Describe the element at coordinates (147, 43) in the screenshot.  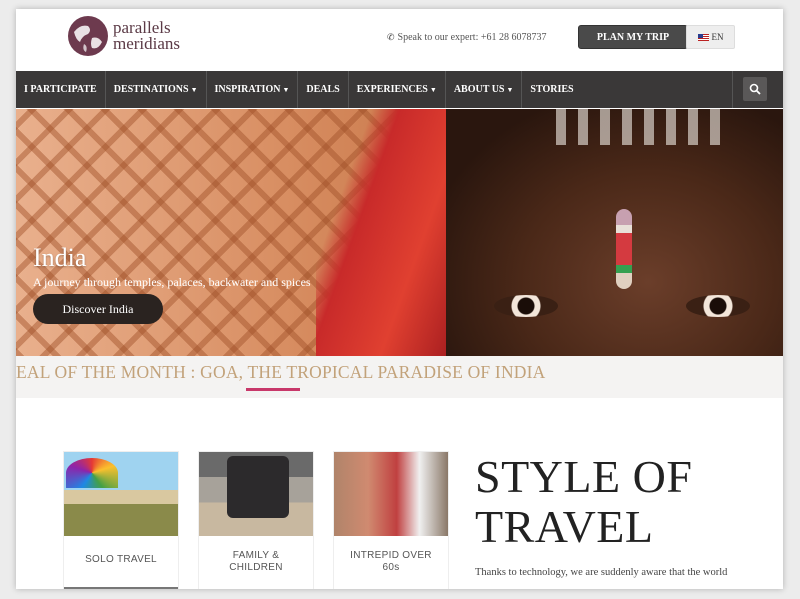
I see `logo-line-2: meridians` at that location.